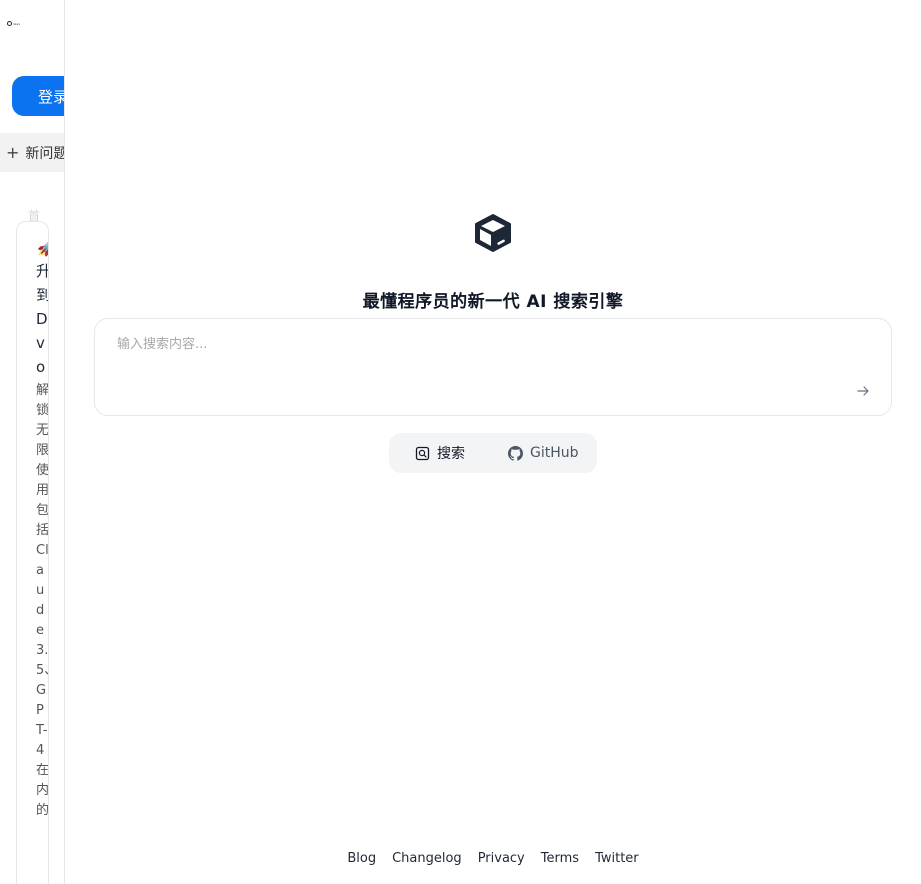  What do you see at coordinates (42, 319) in the screenshot?
I see `promo-title: 升级到 Devv Pro` at bounding box center [42, 319].